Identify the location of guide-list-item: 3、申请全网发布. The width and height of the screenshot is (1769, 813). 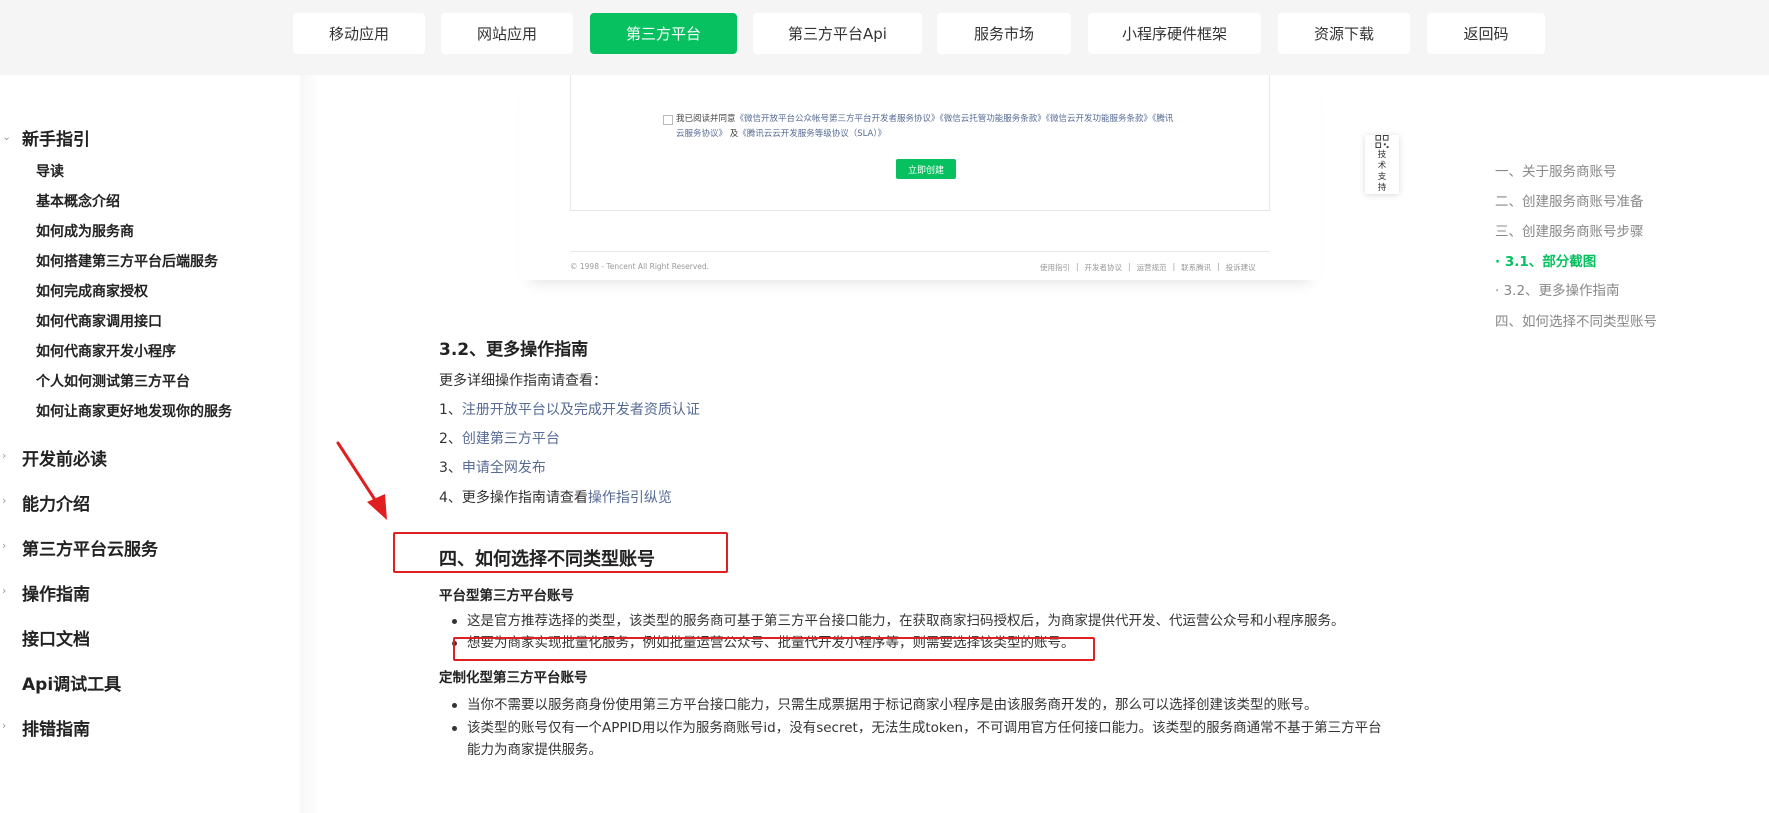
(492, 467).